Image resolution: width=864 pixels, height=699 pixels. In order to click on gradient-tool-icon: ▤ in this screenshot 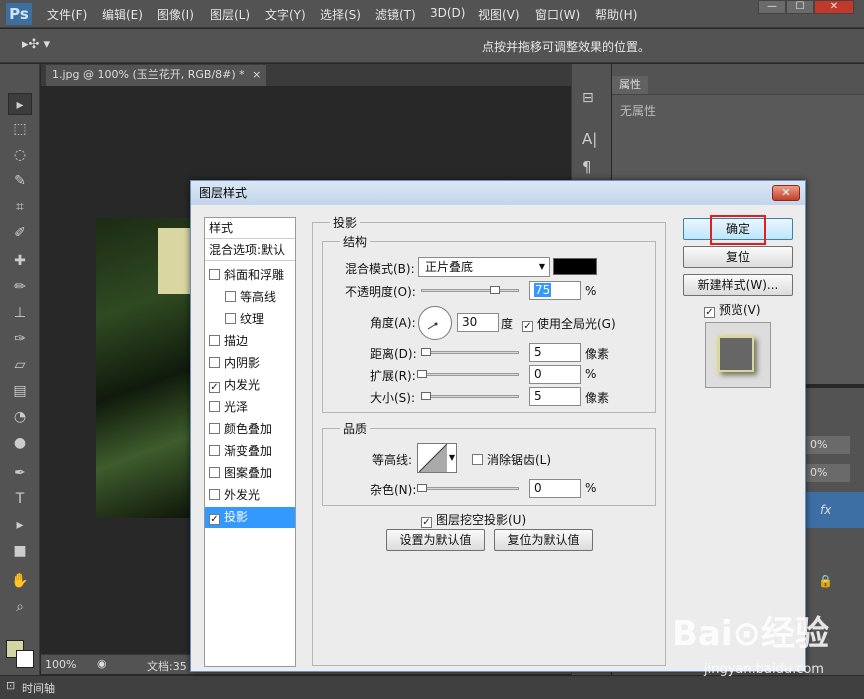, I will do `click(20, 391)`.